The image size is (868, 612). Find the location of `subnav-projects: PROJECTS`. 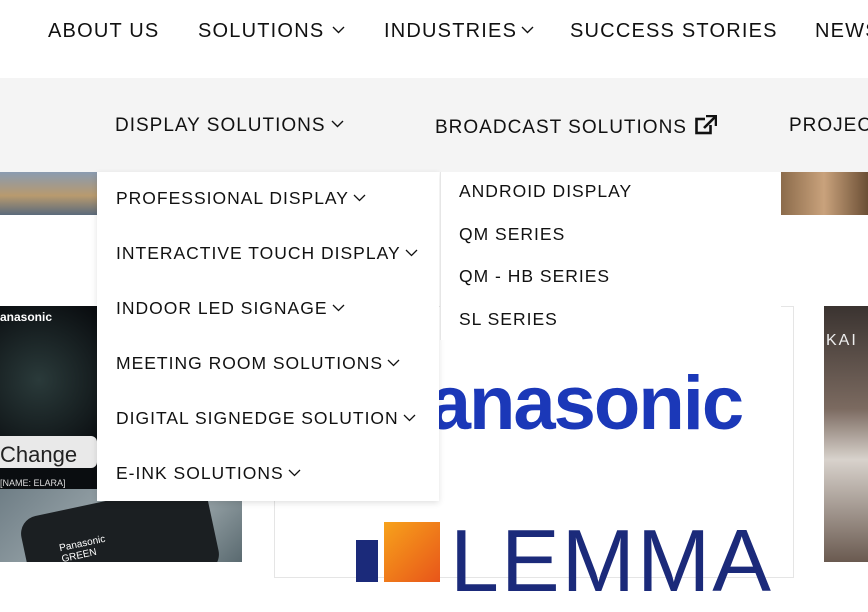

subnav-projects: PROJECTS is located at coordinates (828, 126).